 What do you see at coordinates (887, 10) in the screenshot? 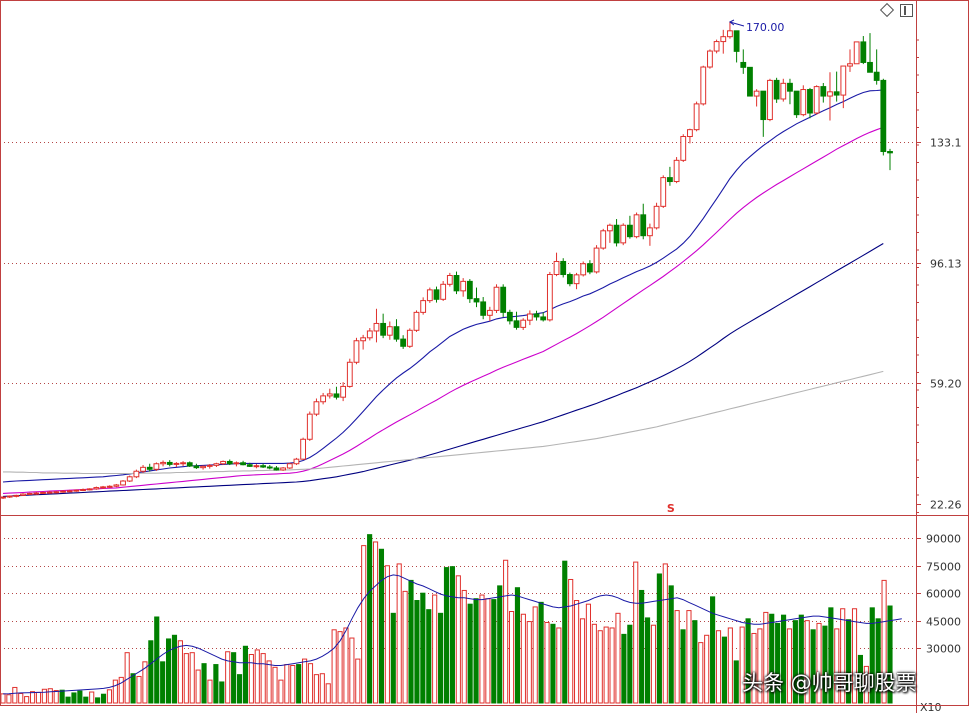
I see `diamond-icon` at bounding box center [887, 10].